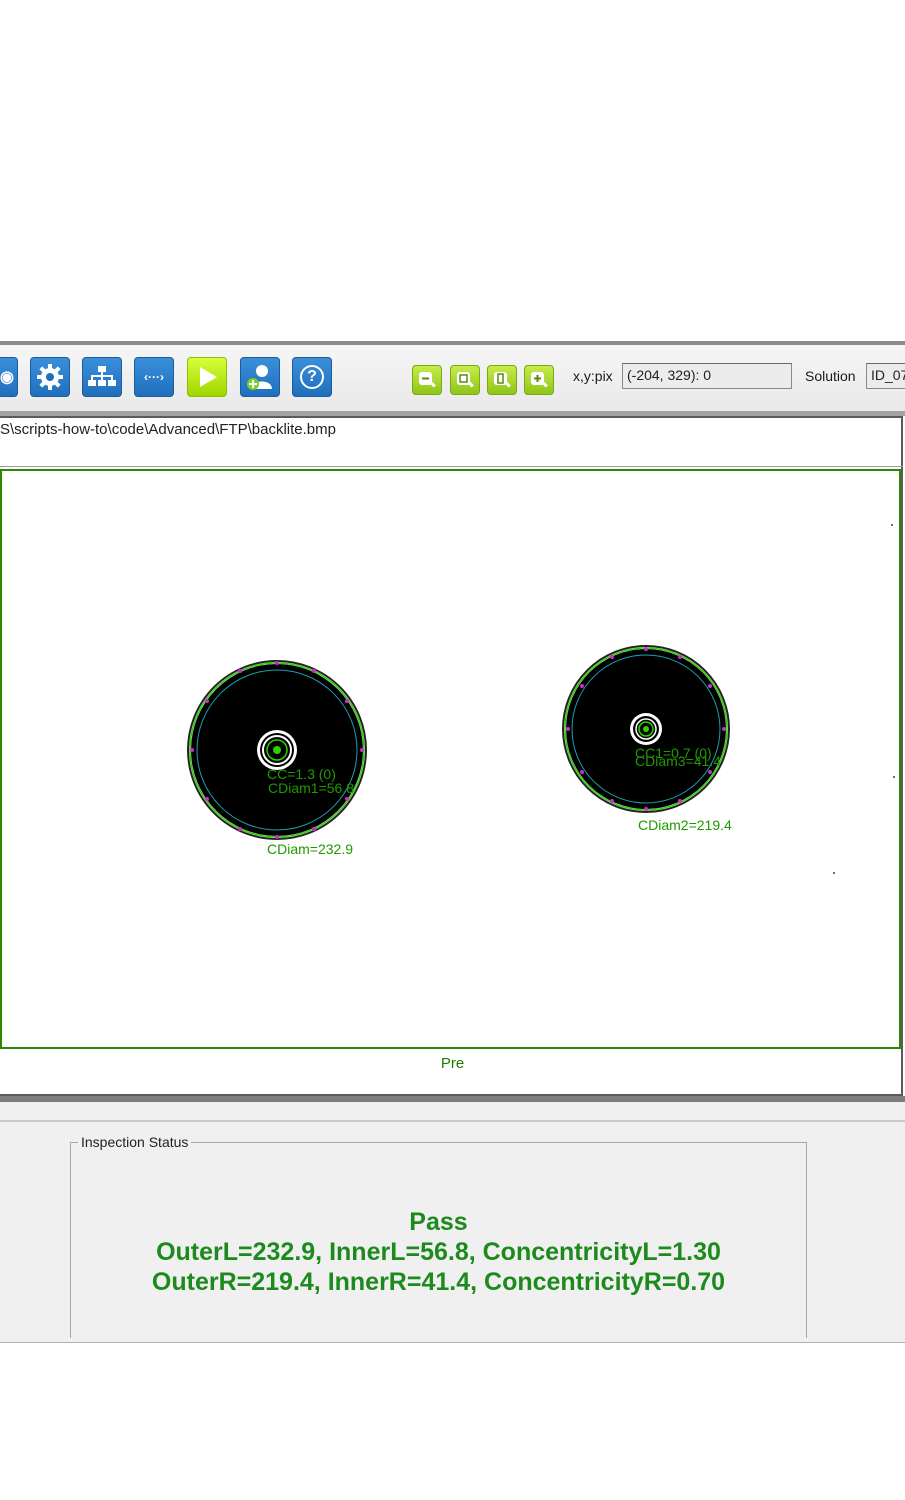 Image resolution: width=905 pixels, height=1500 pixels. I want to click on left-cdiam1-annotation: CDiam1=56.8, so click(311, 788).